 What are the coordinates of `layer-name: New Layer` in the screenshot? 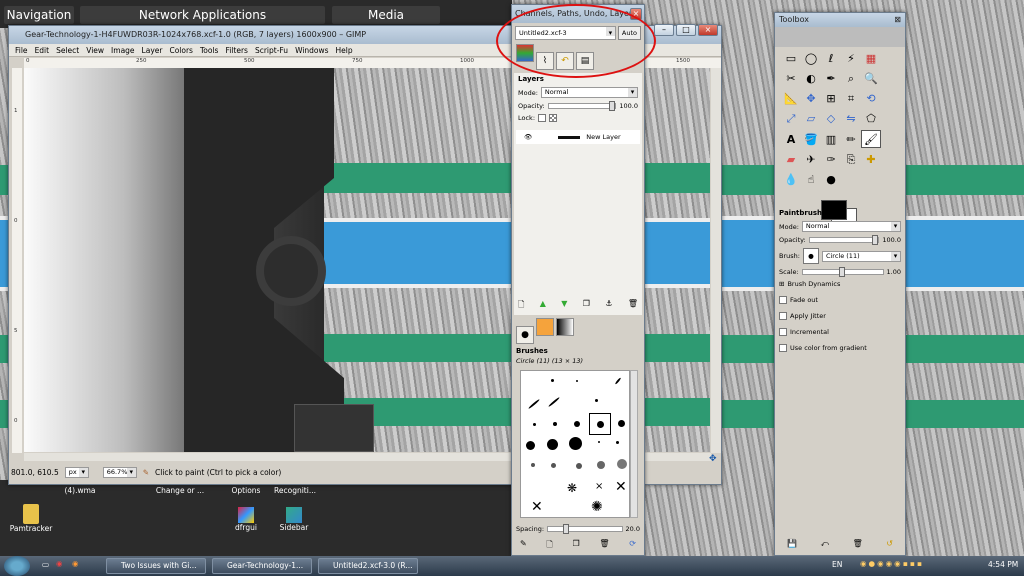 It's located at (603, 137).